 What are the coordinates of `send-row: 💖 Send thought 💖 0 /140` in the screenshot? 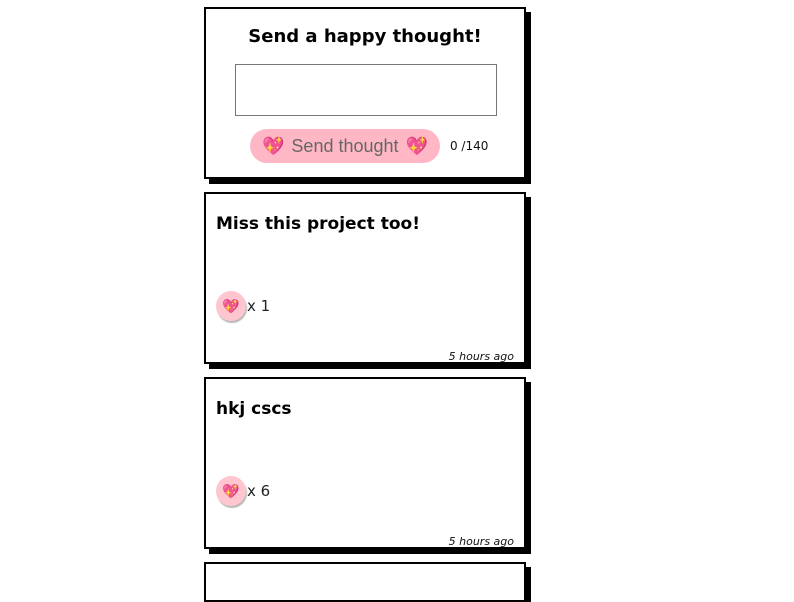 It's located at (369, 146).